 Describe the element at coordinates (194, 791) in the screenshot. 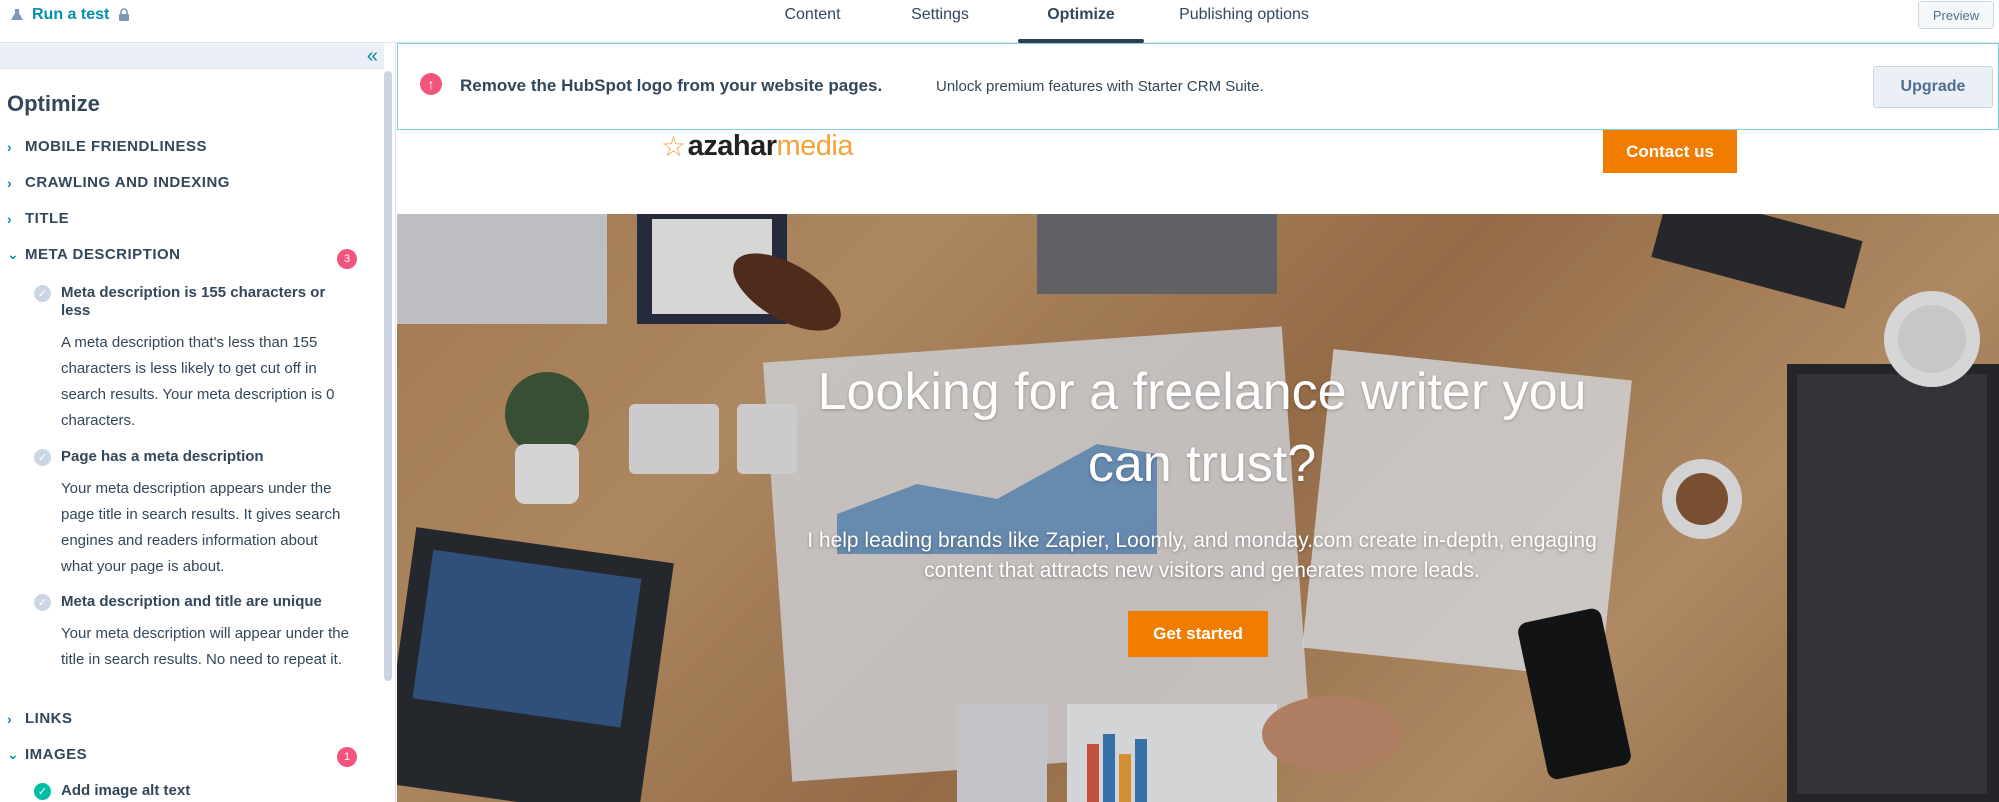

I see `check-item: ✓ Add image alt text` at that location.